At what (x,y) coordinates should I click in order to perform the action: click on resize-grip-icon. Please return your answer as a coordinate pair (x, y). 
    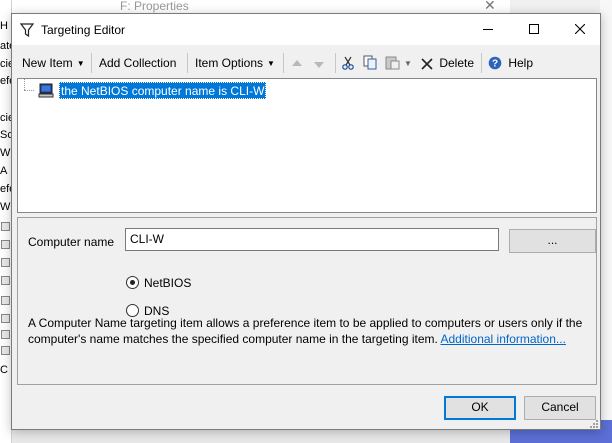
    Looking at the image, I should click on (593, 423).